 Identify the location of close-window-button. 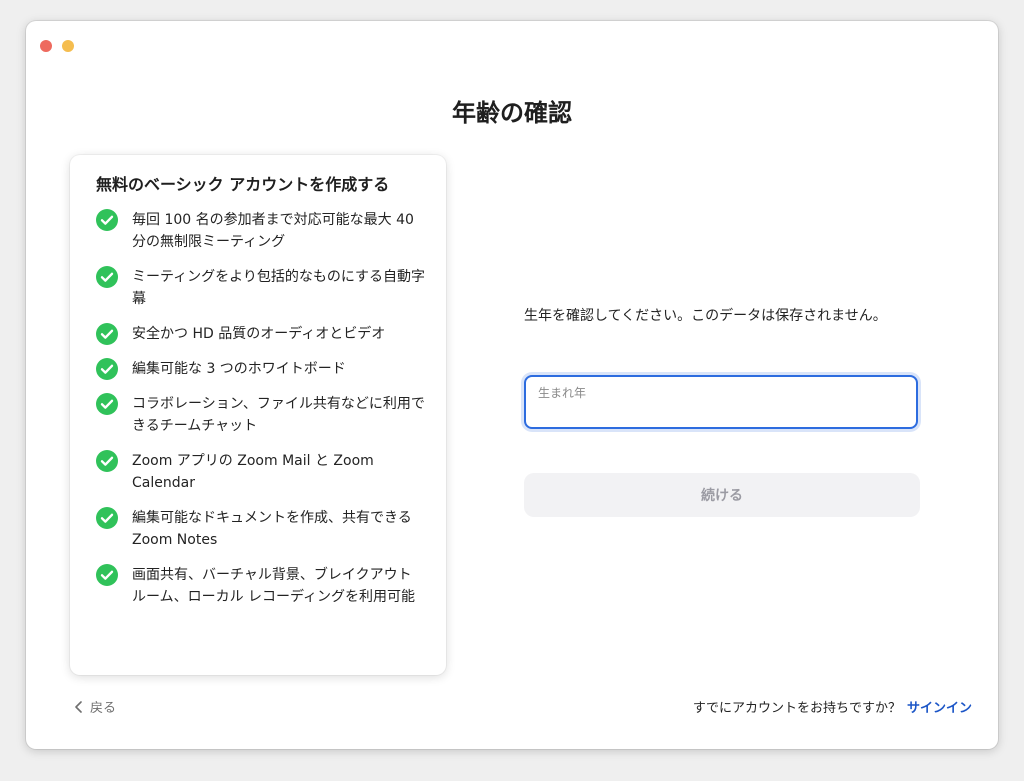
(46, 46).